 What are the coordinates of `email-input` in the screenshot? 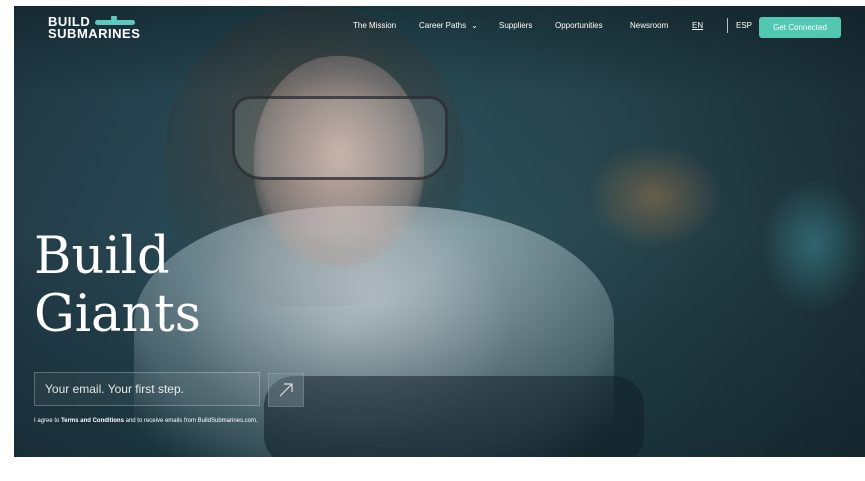 It's located at (147, 389).